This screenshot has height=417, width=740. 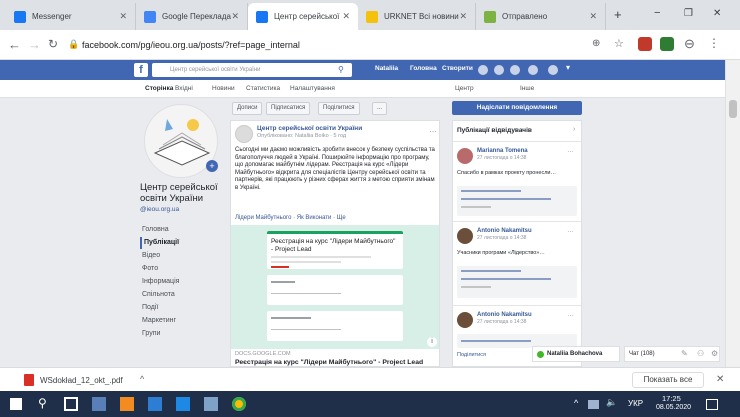 What do you see at coordinates (645, 44) in the screenshot?
I see `extension-icon` at bounding box center [645, 44].